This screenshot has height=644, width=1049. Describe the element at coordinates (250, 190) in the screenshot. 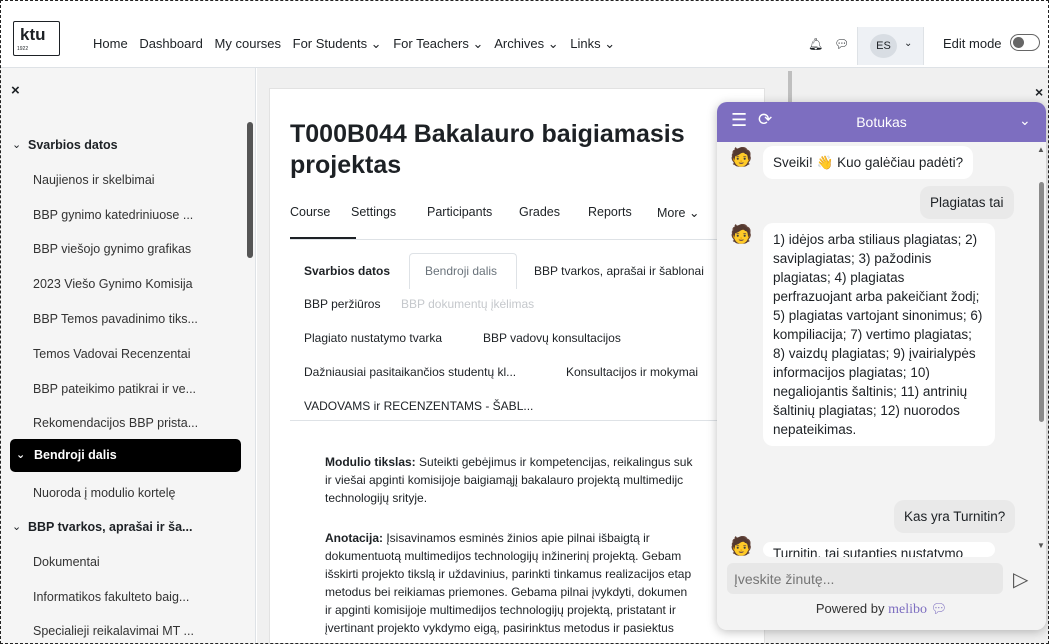

I see `drawer-scrollbar` at that location.